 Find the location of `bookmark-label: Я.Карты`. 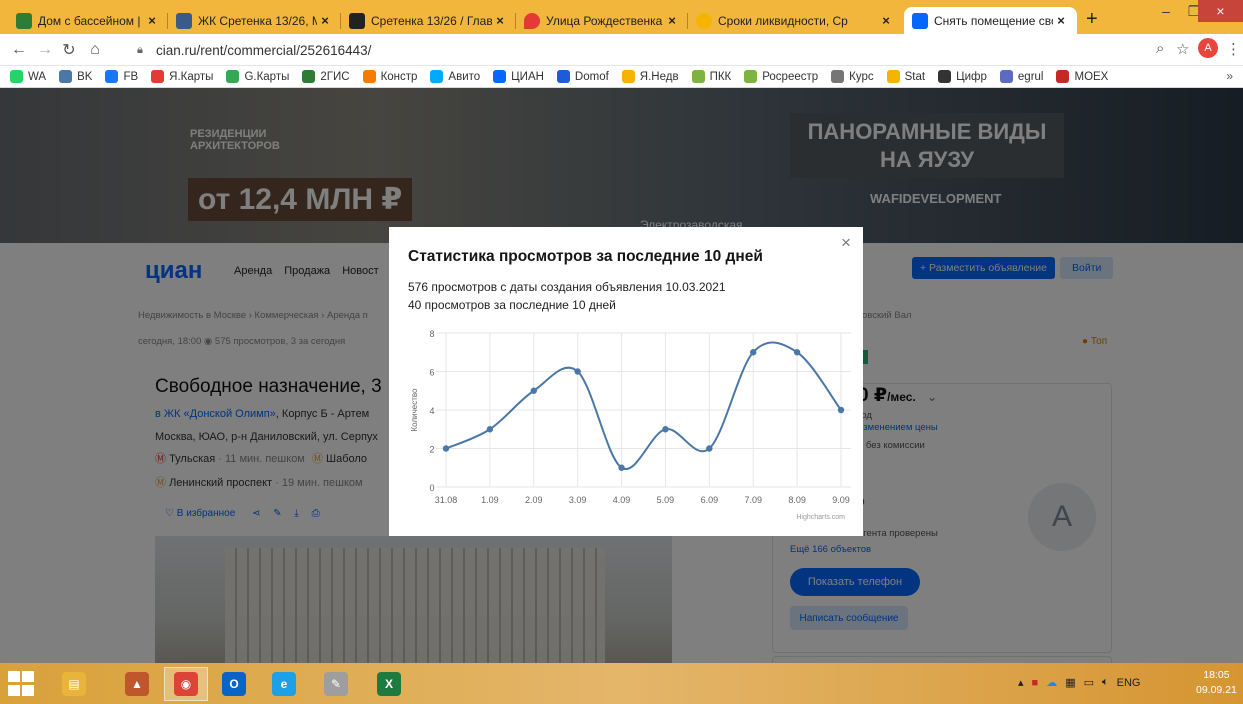

bookmark-label: Я.Карты is located at coordinates (191, 76).